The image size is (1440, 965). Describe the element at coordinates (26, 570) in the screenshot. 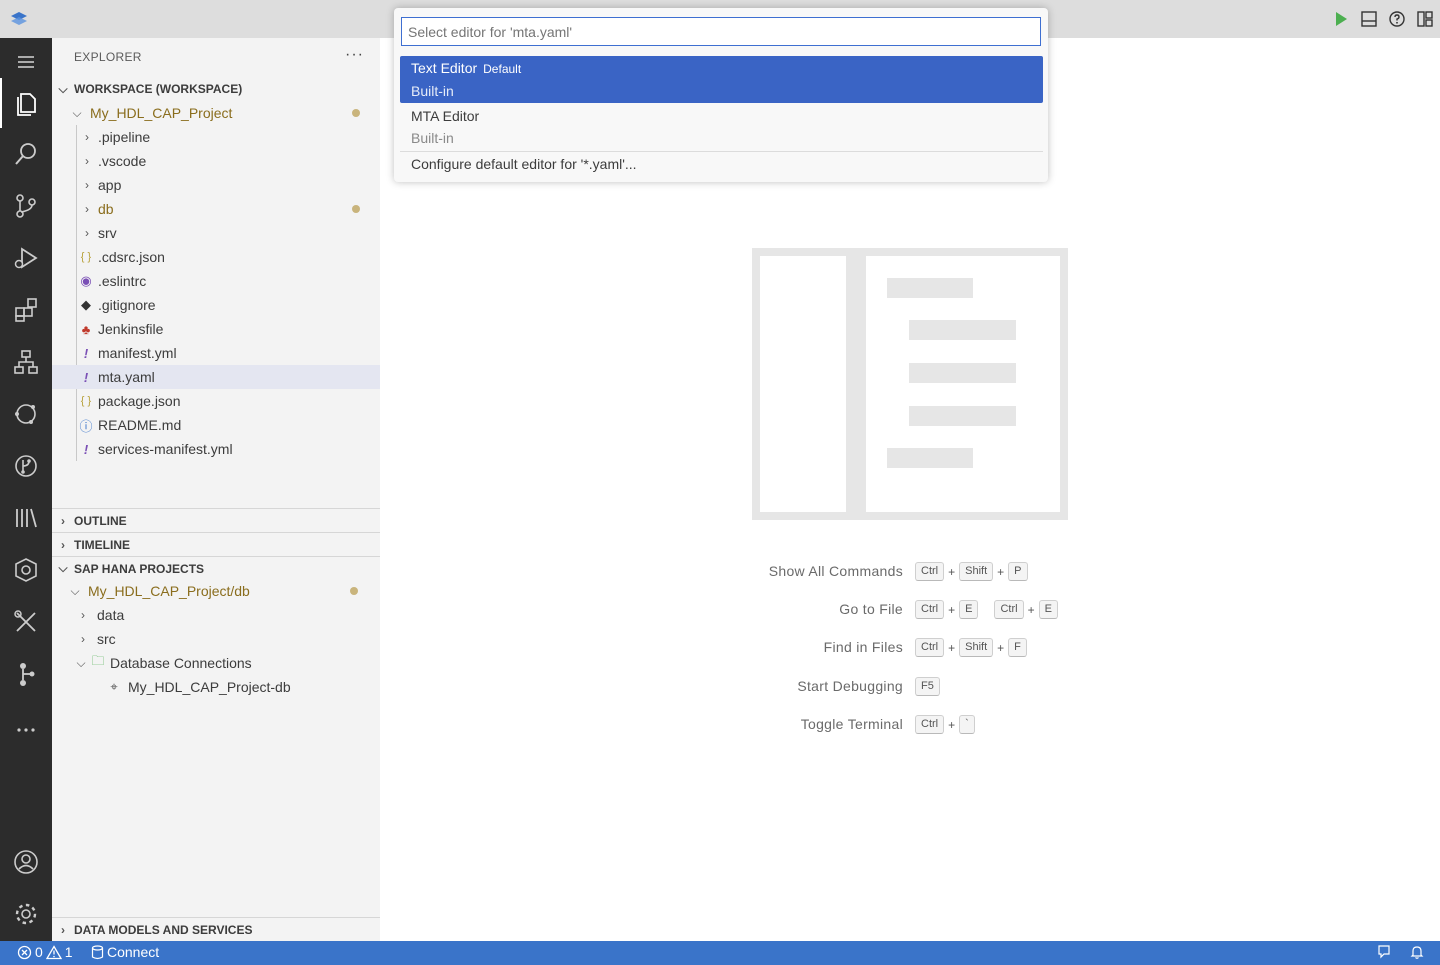

I see `hana-cube-icon` at that location.